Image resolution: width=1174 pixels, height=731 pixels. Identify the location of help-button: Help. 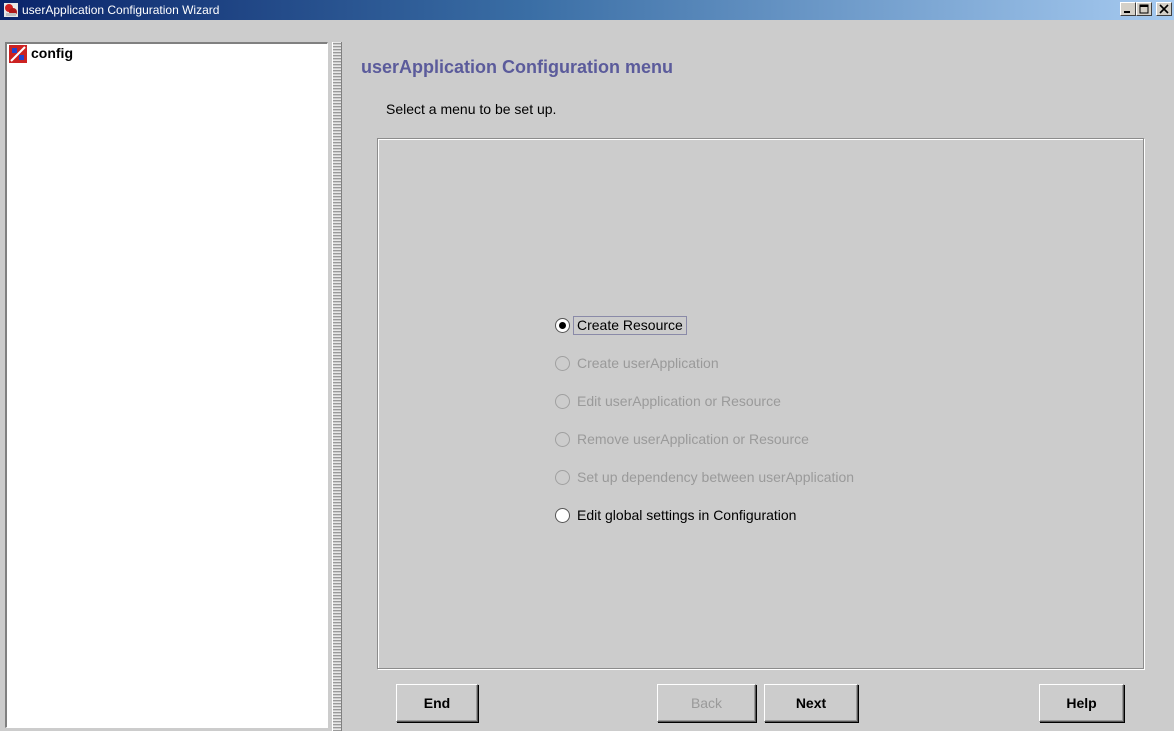
(1081, 703).